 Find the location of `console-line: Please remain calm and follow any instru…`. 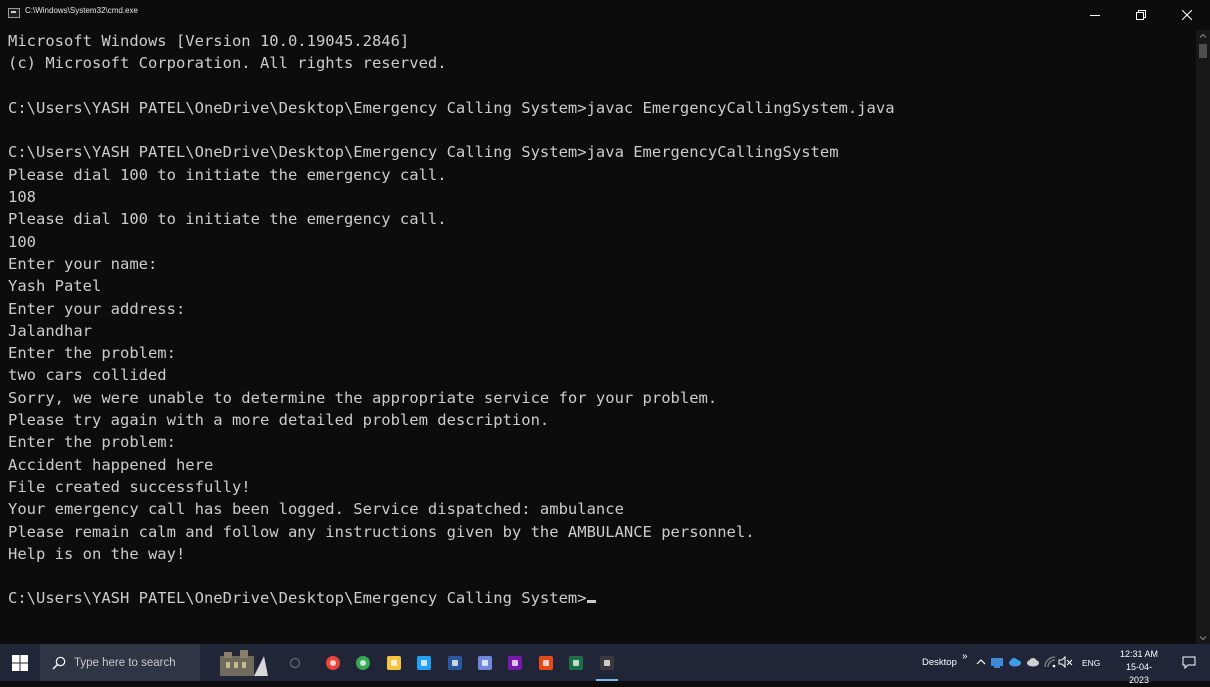

console-line: Please remain calm and follow any instru… is located at coordinates (381, 531).